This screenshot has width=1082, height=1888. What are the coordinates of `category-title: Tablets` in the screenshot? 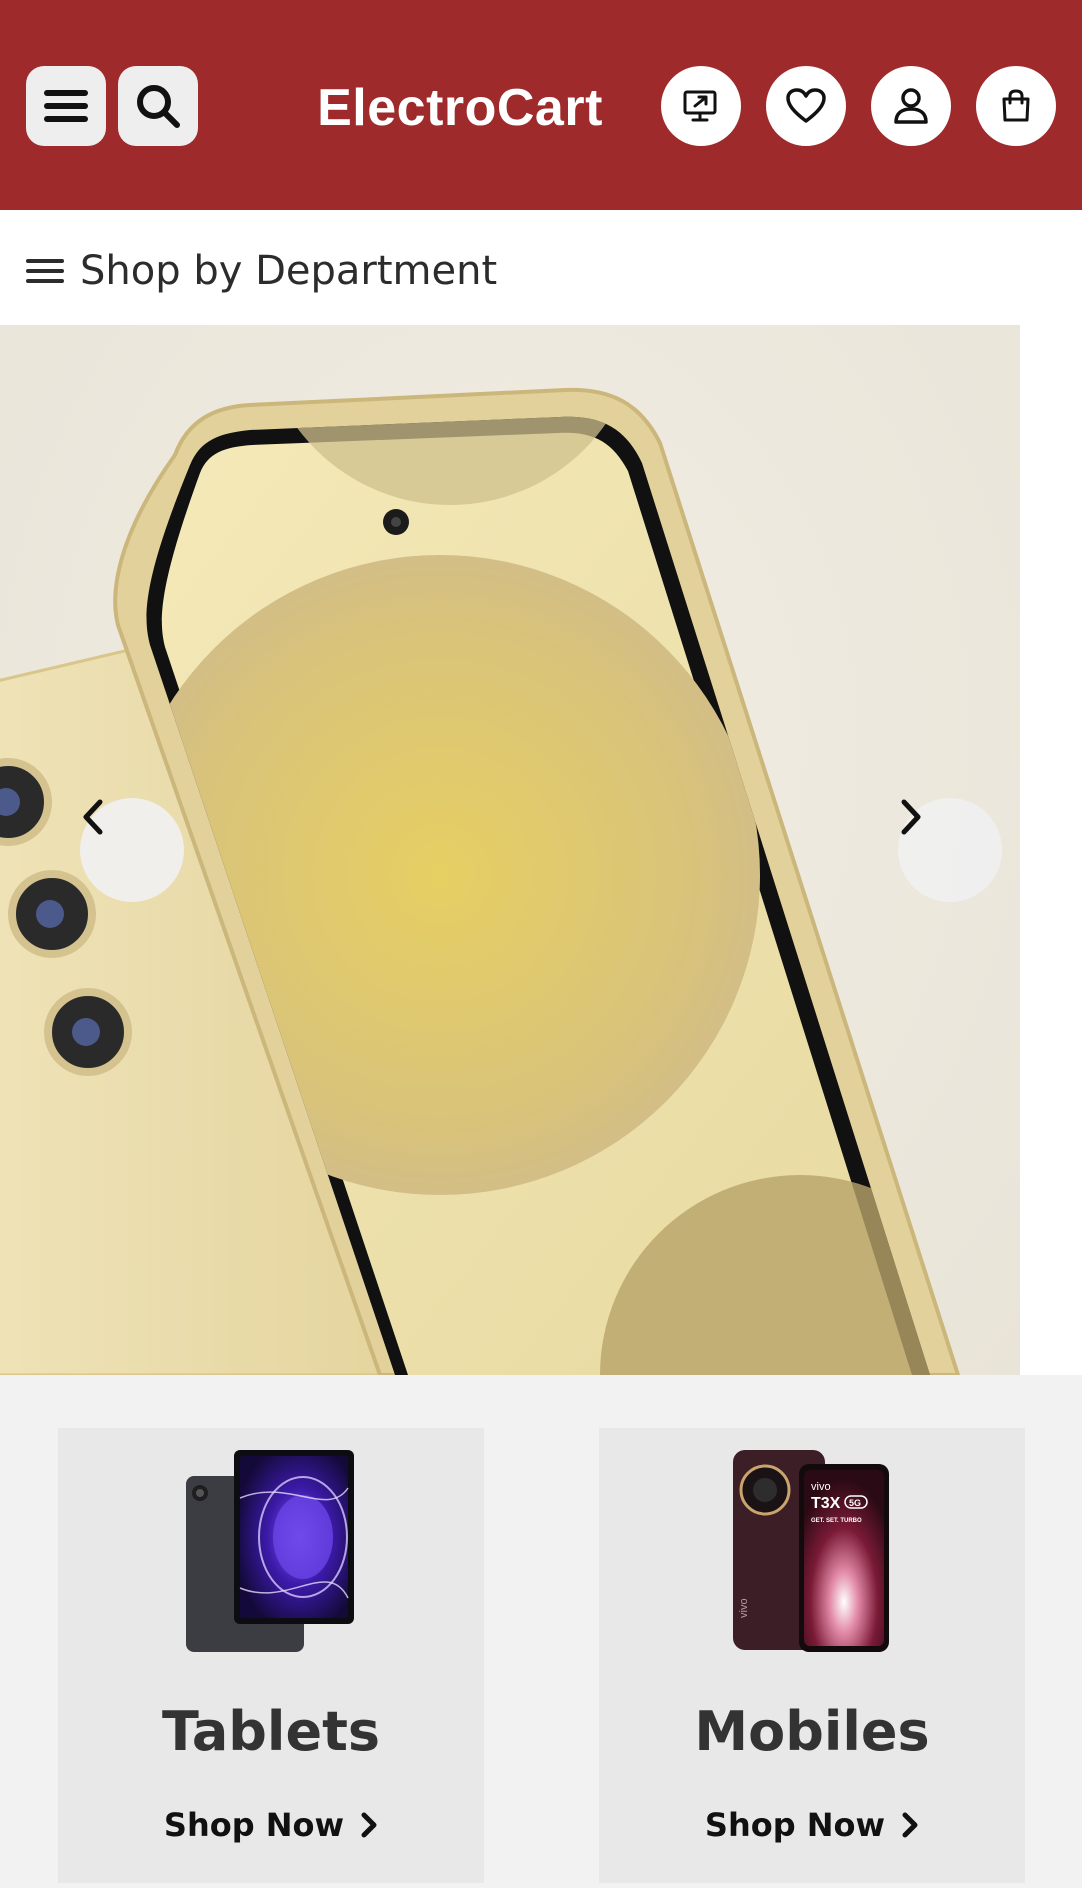 It's located at (271, 1731).